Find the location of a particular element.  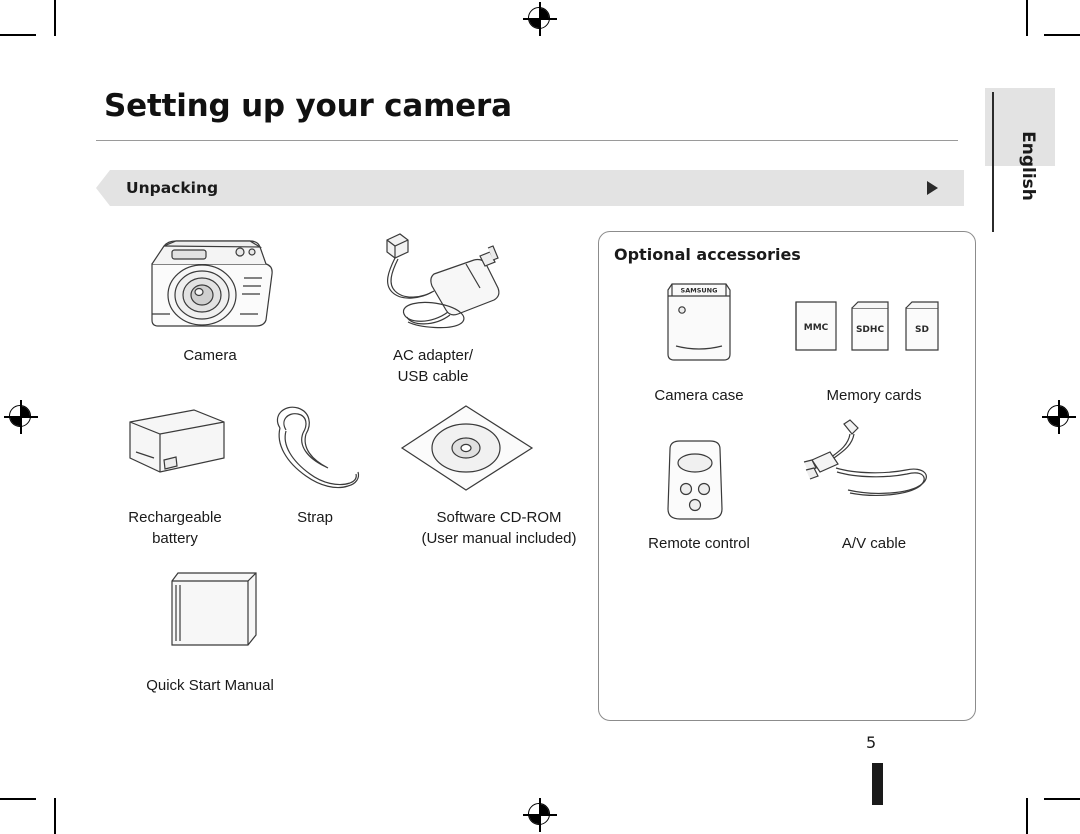

registration-mark-right is located at coordinates (1059, 417).